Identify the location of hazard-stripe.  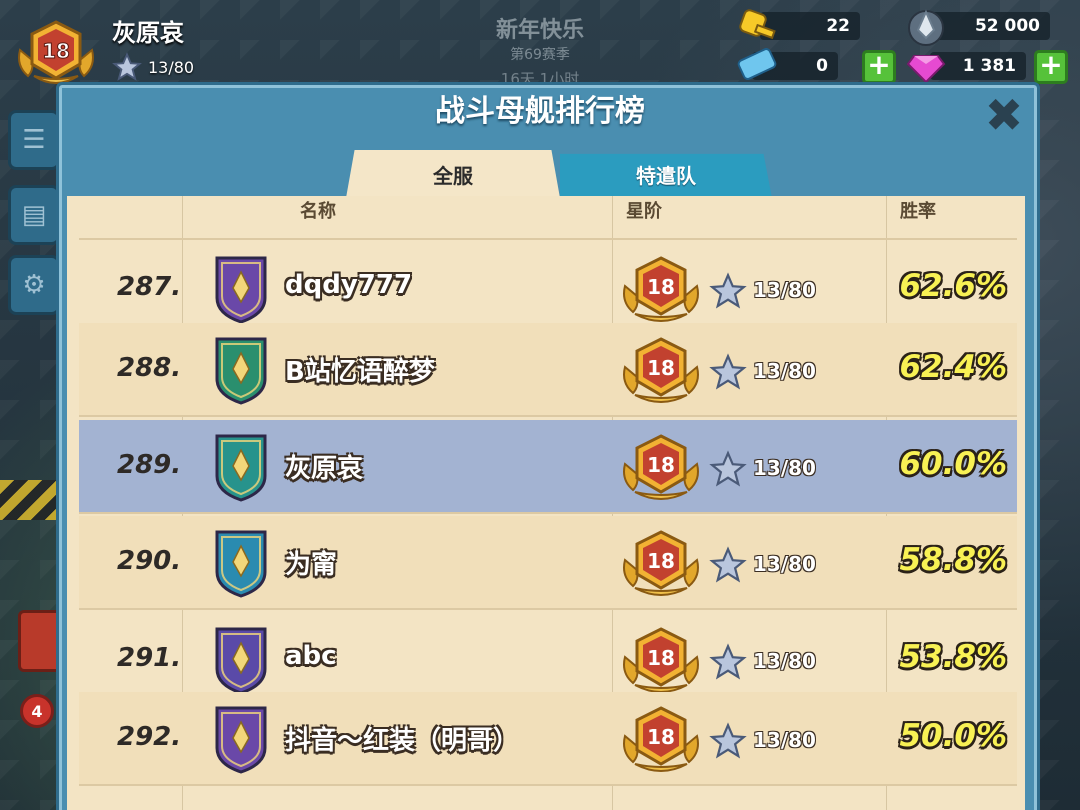
(30, 500).